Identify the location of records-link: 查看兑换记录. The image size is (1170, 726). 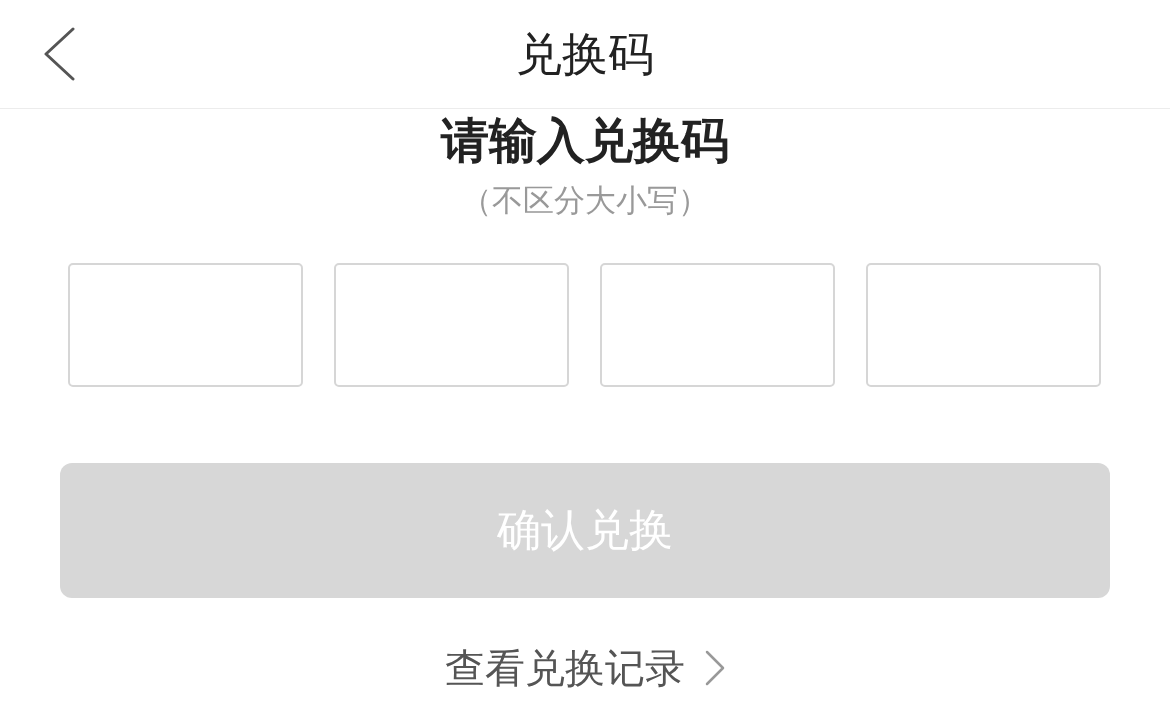
(585, 668).